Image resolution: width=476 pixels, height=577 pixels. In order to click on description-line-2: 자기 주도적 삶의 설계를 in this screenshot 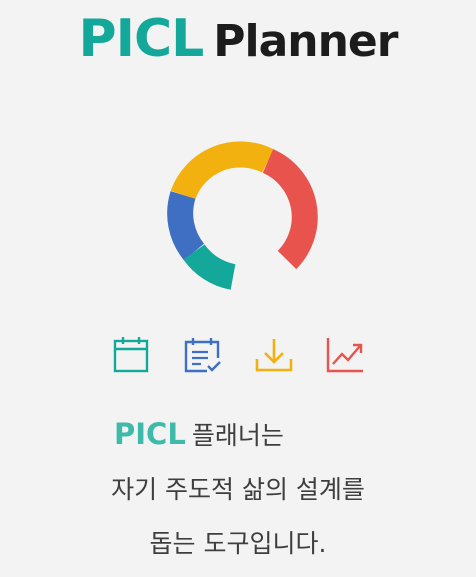, I will do `click(238, 489)`.